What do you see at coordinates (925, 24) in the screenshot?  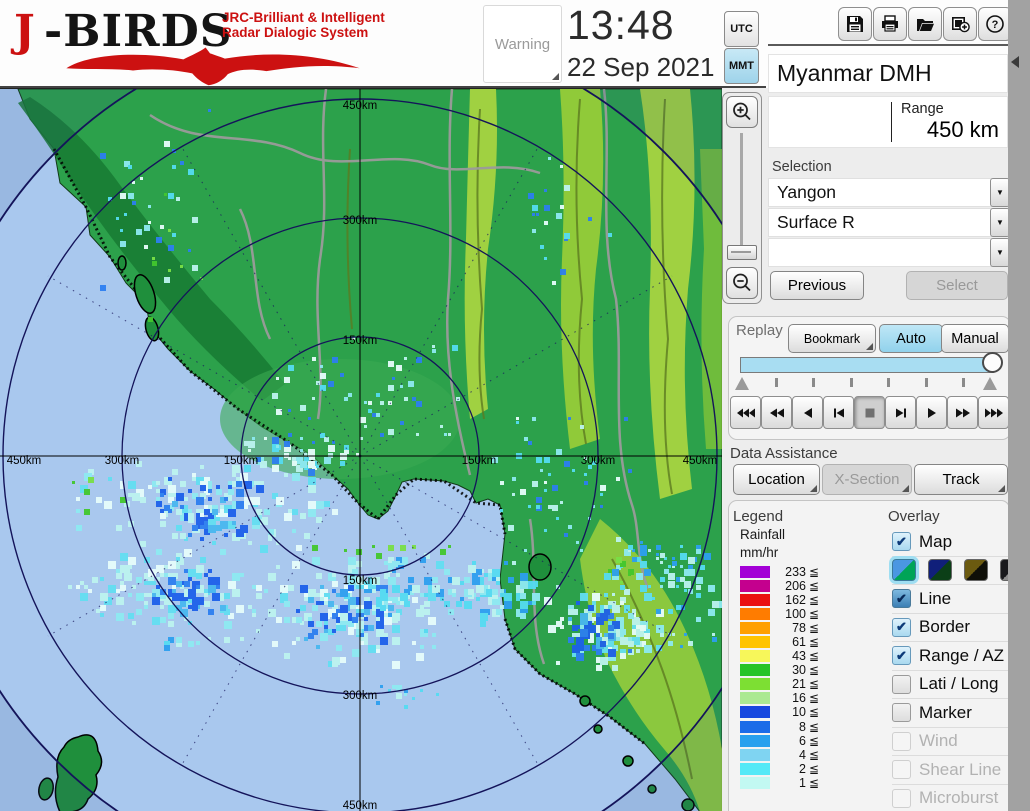 I see `open-folder-button` at bounding box center [925, 24].